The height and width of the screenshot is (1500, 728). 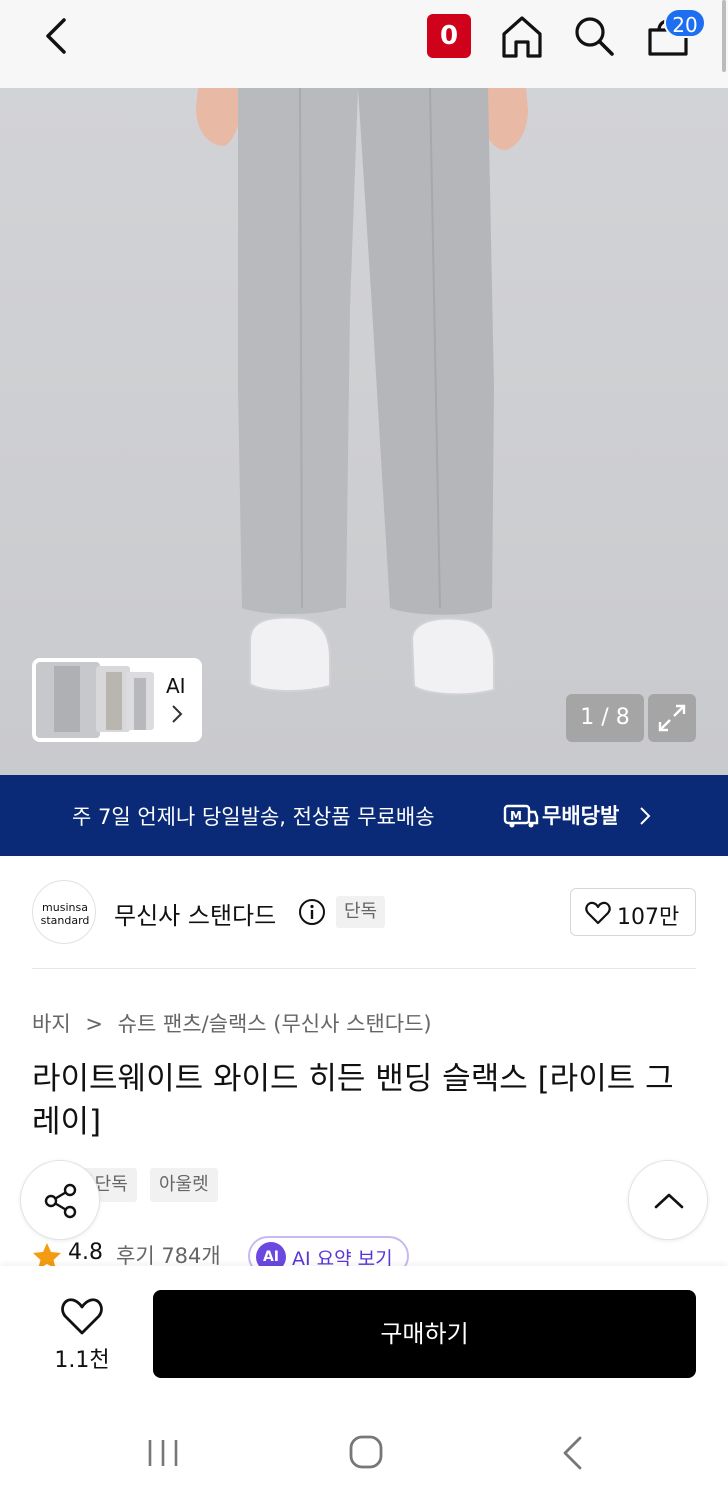 What do you see at coordinates (253, 817) in the screenshot?
I see `promo-text: 주 7일 언제나 당일발송, 전상품 무료배송` at bounding box center [253, 817].